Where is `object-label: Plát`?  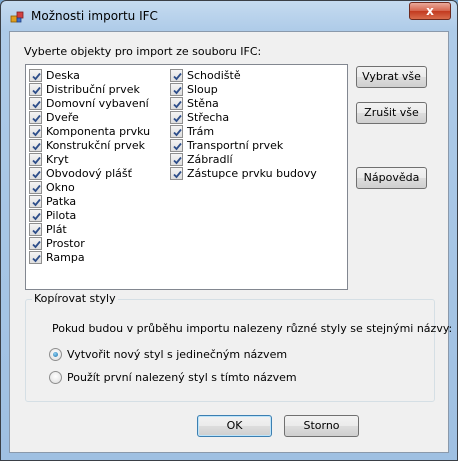
object-label: Plát is located at coordinates (56, 229).